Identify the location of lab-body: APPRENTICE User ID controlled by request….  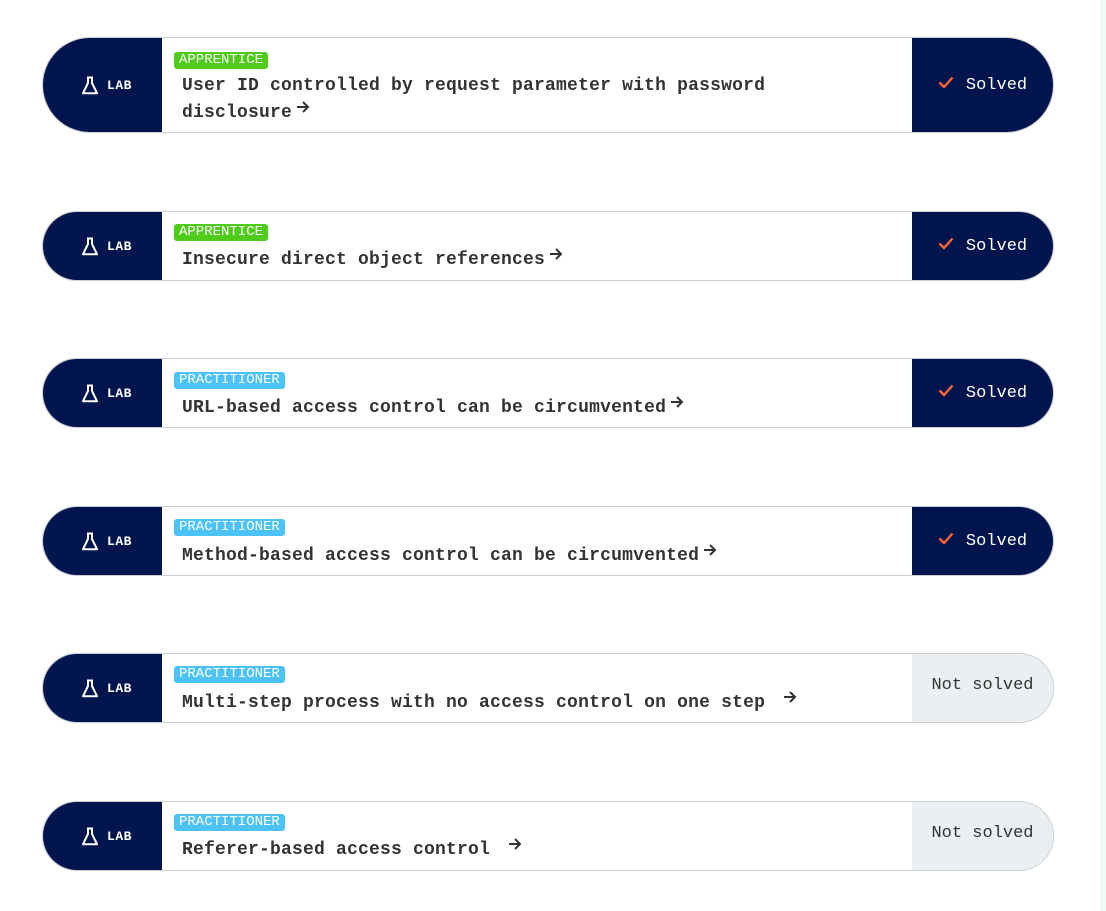
(537, 85).